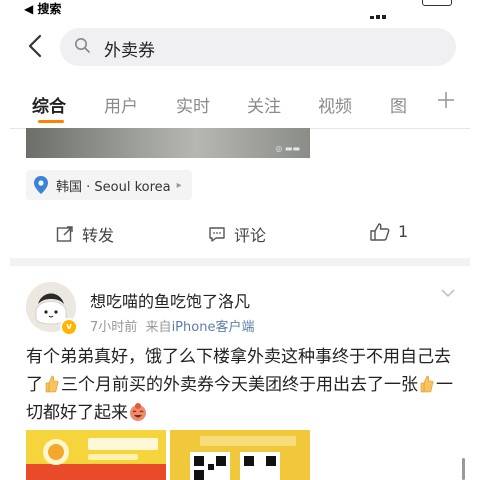 The width and height of the screenshot is (480, 480). I want to click on comment-icon, so click(217, 234).